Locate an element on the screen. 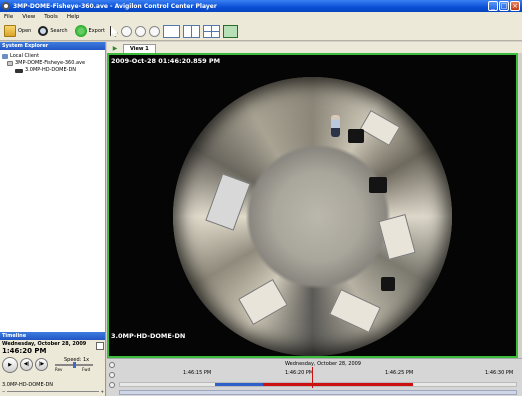 This screenshot has width=522, height=396. export-icon is located at coordinates (80, 31).